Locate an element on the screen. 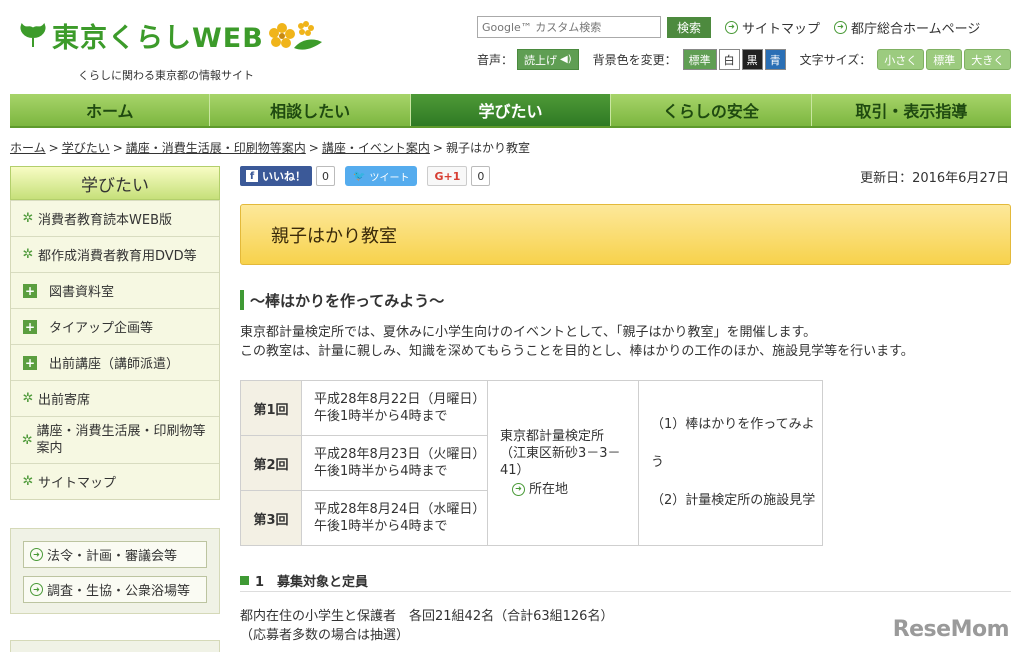 This screenshot has height=652, width=1021. tweet-button: 🐦 ツイート is located at coordinates (381, 176).